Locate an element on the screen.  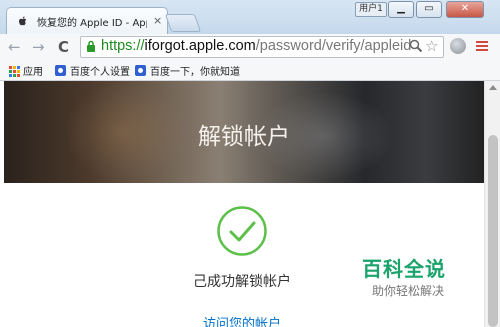
checkmark-icon is located at coordinates (242, 231).